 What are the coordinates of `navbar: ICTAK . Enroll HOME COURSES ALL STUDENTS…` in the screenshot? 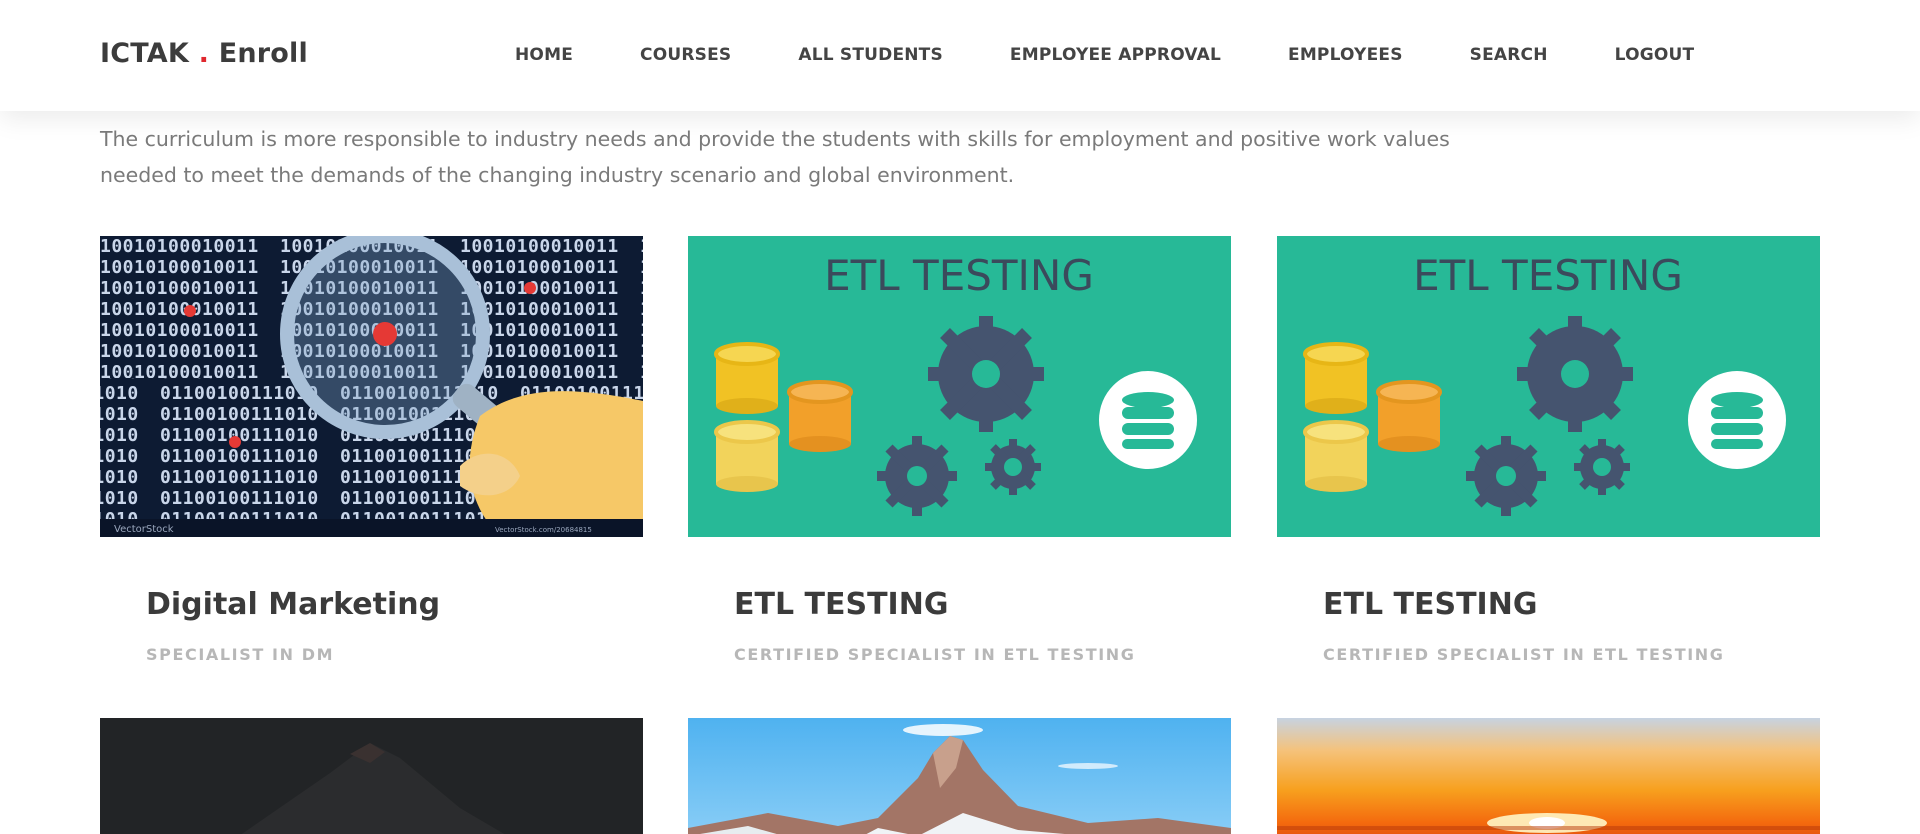 It's located at (960, 55).